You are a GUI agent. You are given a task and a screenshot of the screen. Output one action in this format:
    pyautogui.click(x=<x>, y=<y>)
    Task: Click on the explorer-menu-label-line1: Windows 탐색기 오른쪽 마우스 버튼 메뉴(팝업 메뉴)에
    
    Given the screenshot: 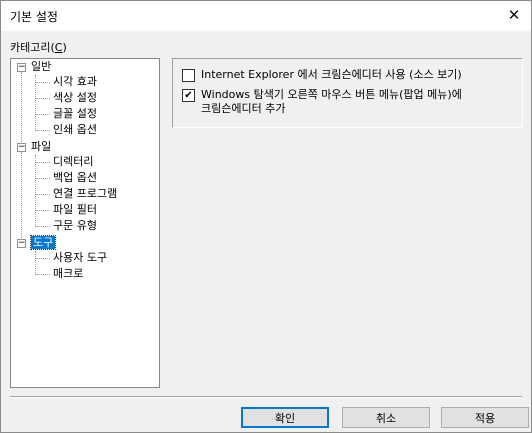 What is the action you would take?
    pyautogui.click(x=331, y=94)
    